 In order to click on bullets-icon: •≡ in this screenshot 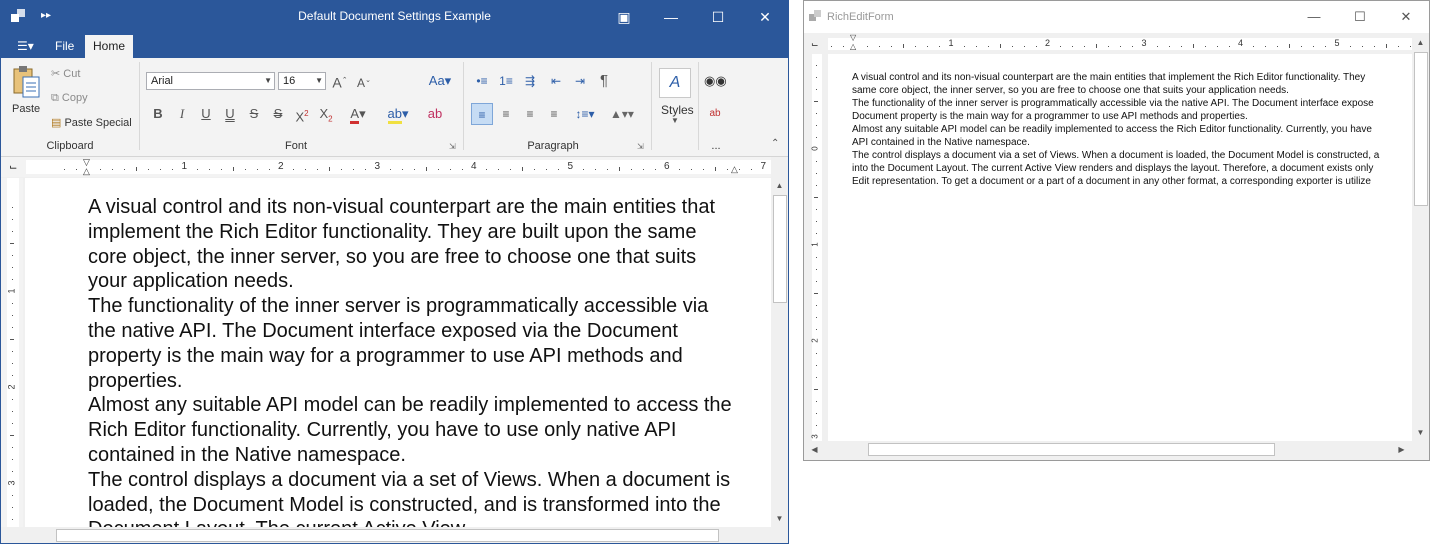, I will do `click(482, 81)`.